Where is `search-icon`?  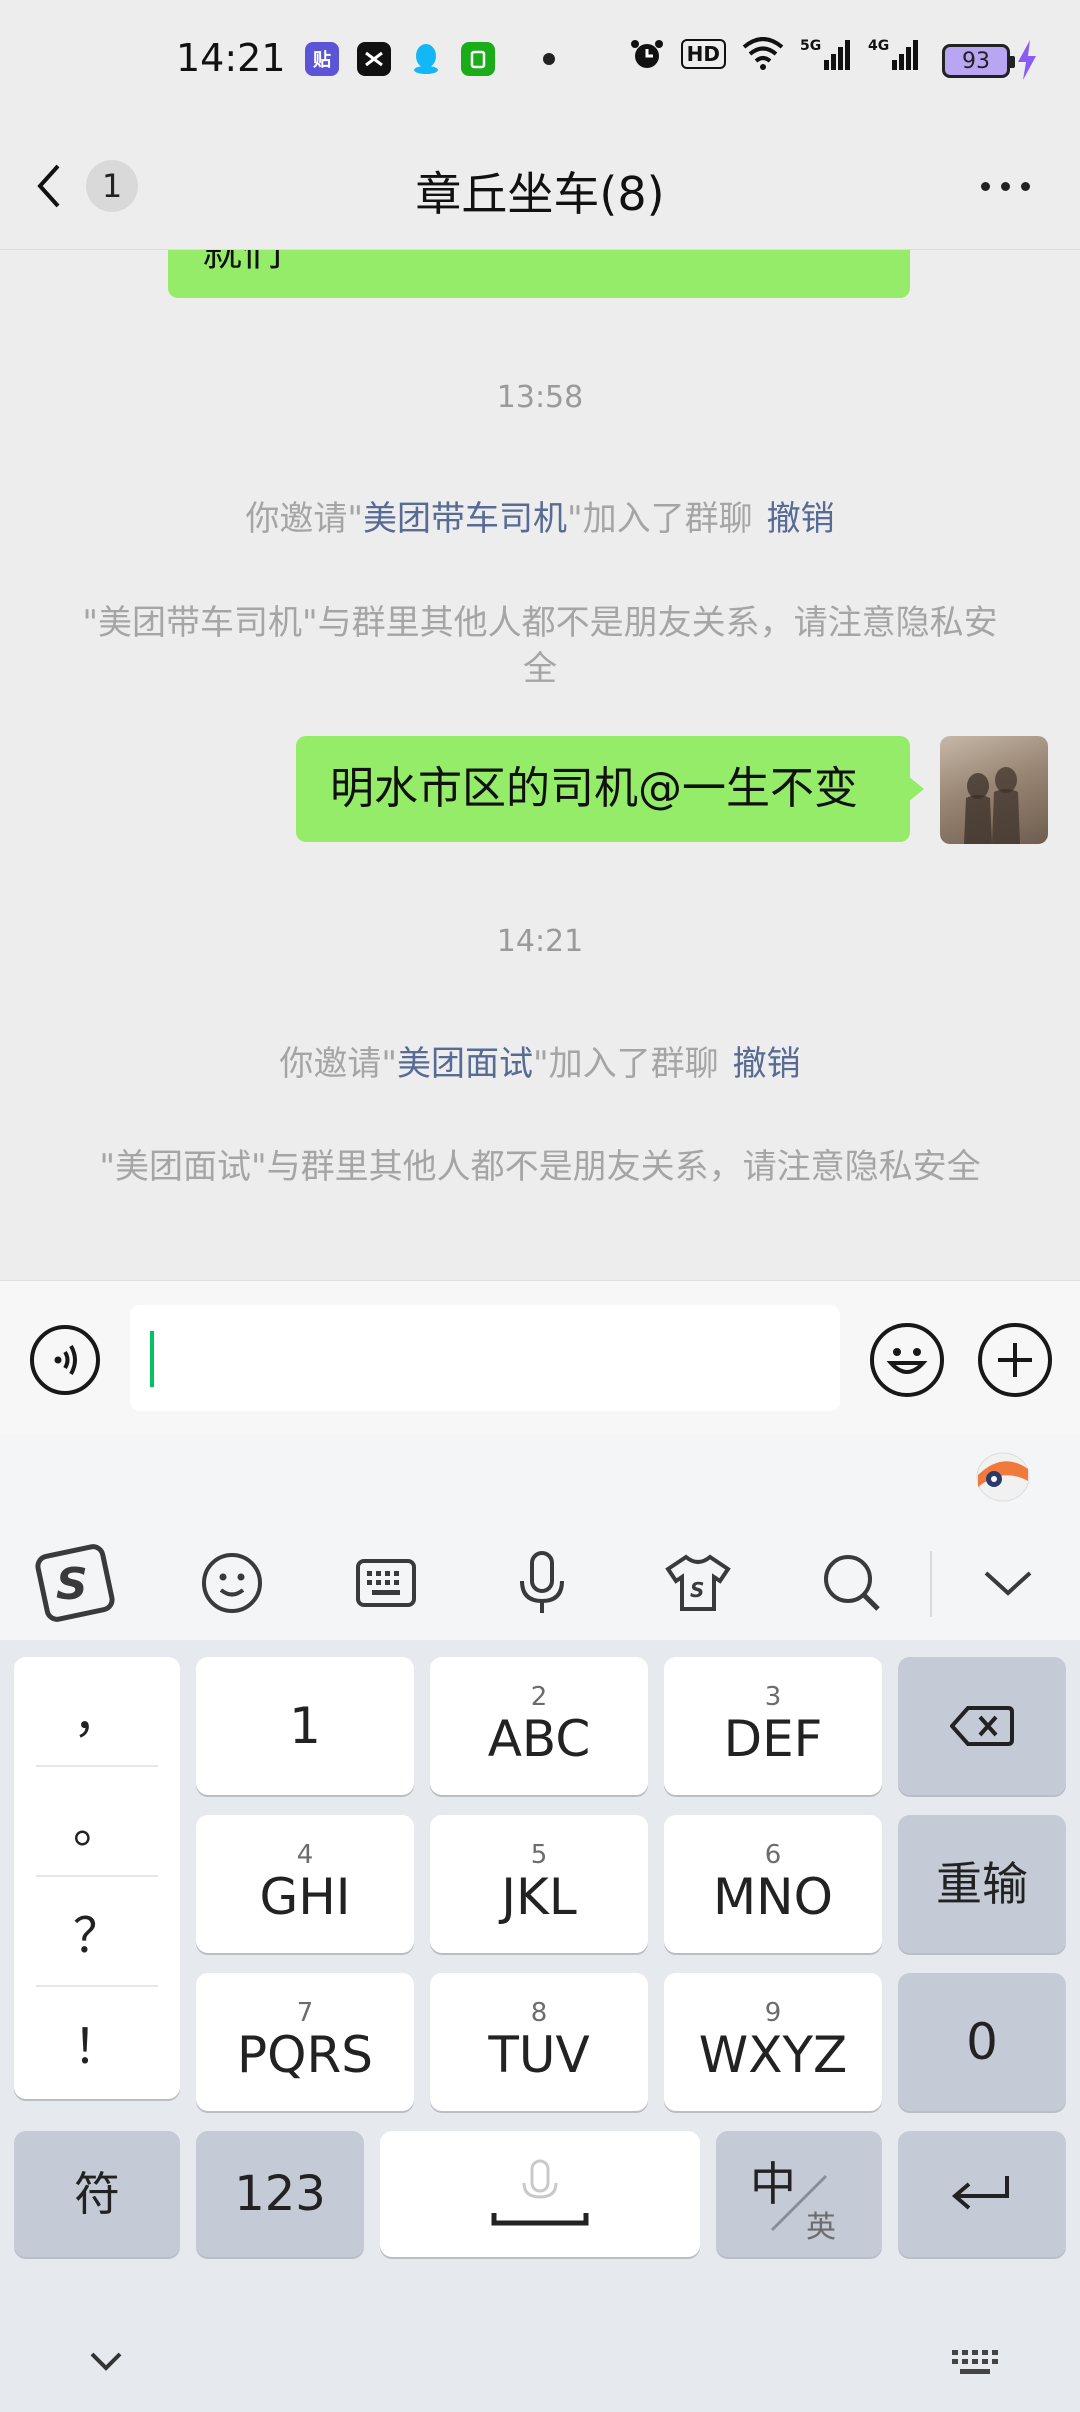 search-icon is located at coordinates (852, 1583).